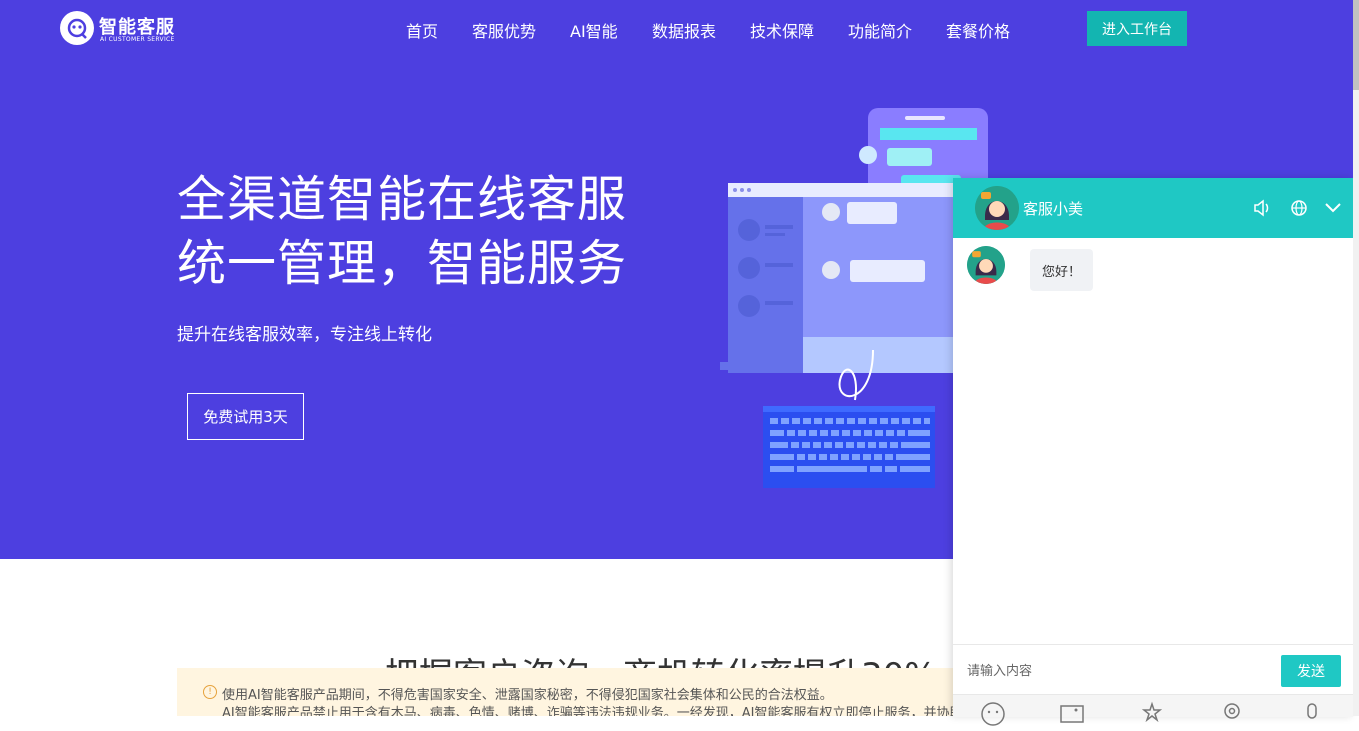  Describe the element at coordinates (1356, 358) in the screenshot. I see `page-scrollbar` at that location.